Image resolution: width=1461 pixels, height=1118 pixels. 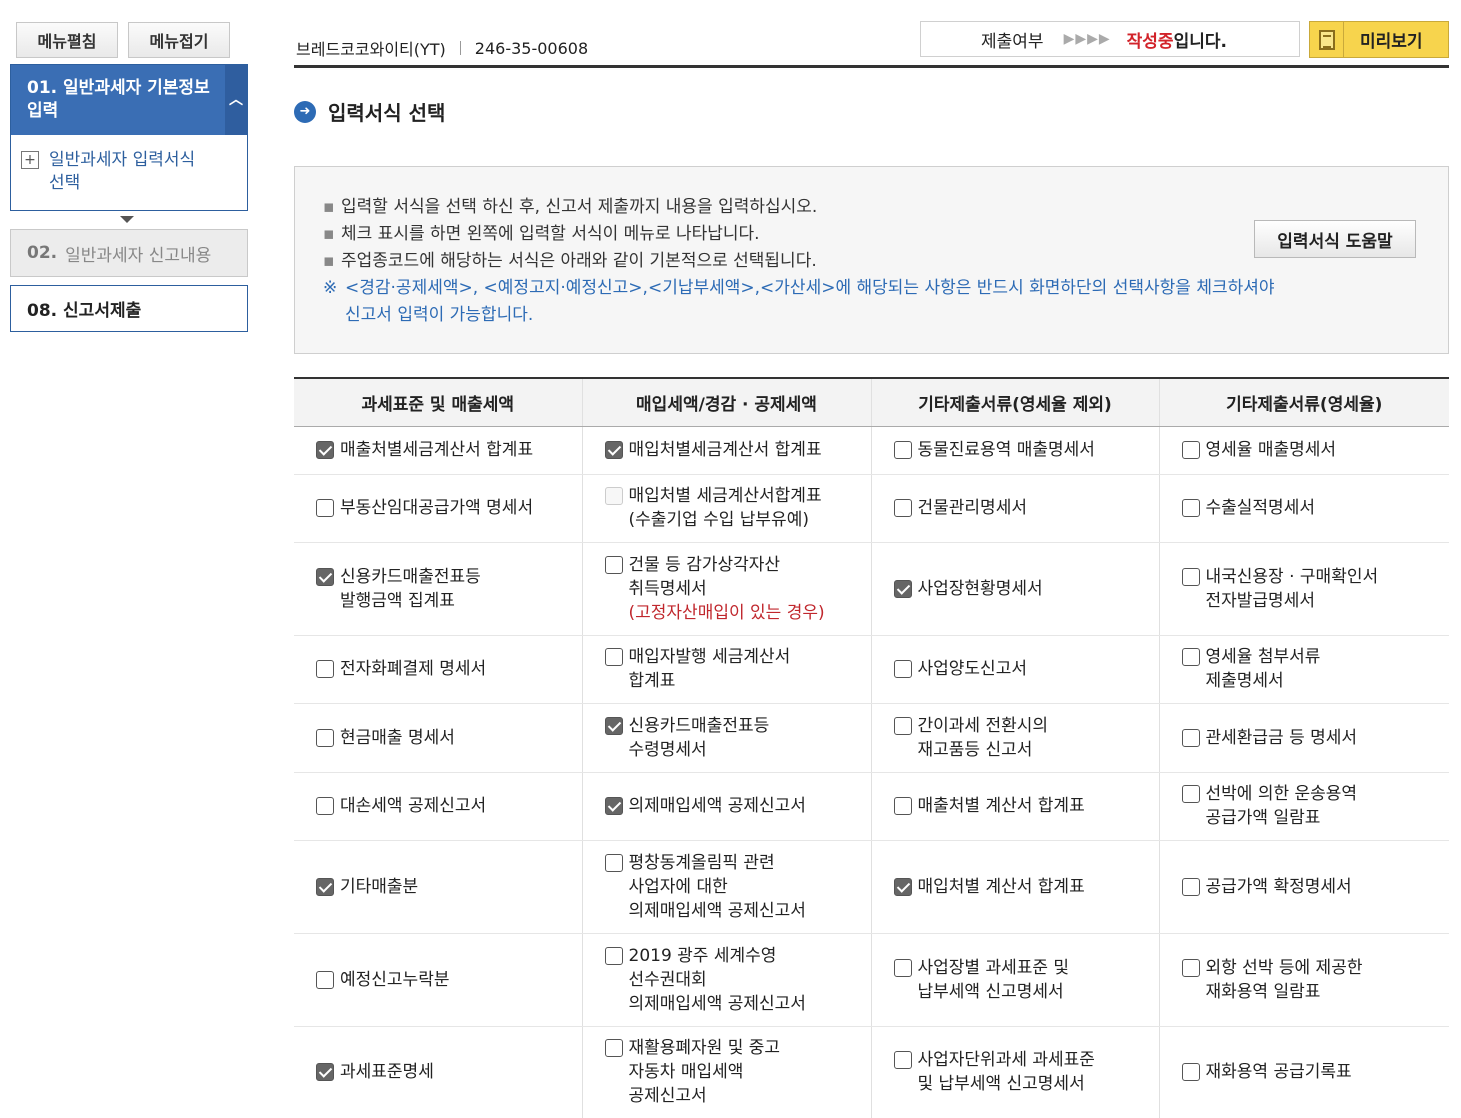 I want to click on table-cell: 매입처별 세금계산서합계표 (수출기업 수입 납부유예), so click(x=726, y=508).